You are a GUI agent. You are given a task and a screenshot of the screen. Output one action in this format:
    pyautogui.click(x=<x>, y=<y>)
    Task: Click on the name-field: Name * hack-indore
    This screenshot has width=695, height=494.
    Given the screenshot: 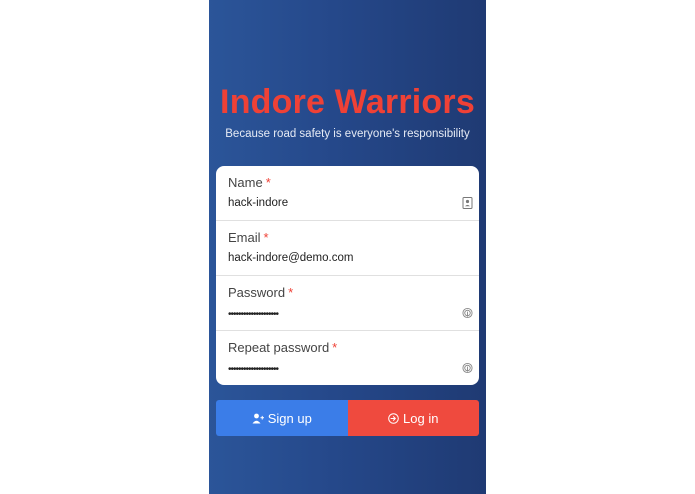 What is the action you would take?
    pyautogui.click(x=347, y=193)
    